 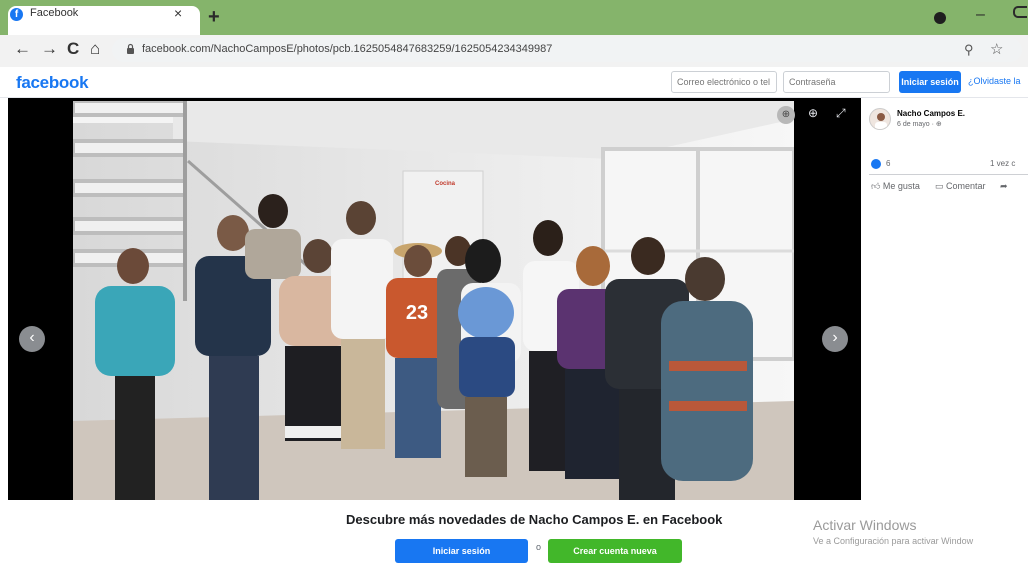 I want to click on zoom-overlay-icon: ⊕, so click(x=786, y=115).